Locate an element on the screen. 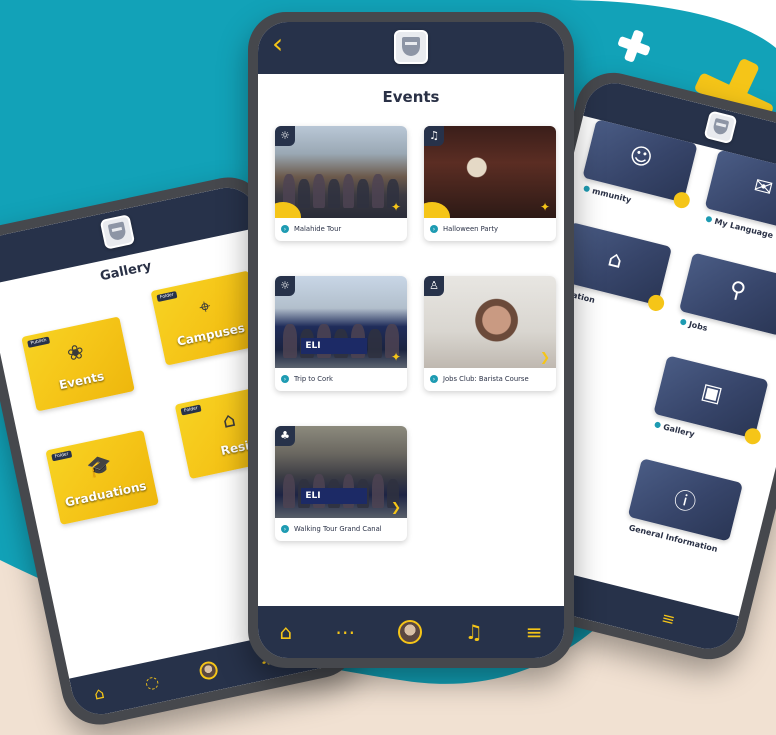 The image size is (776, 735). info-icon: ⓘ is located at coordinates (685, 502).